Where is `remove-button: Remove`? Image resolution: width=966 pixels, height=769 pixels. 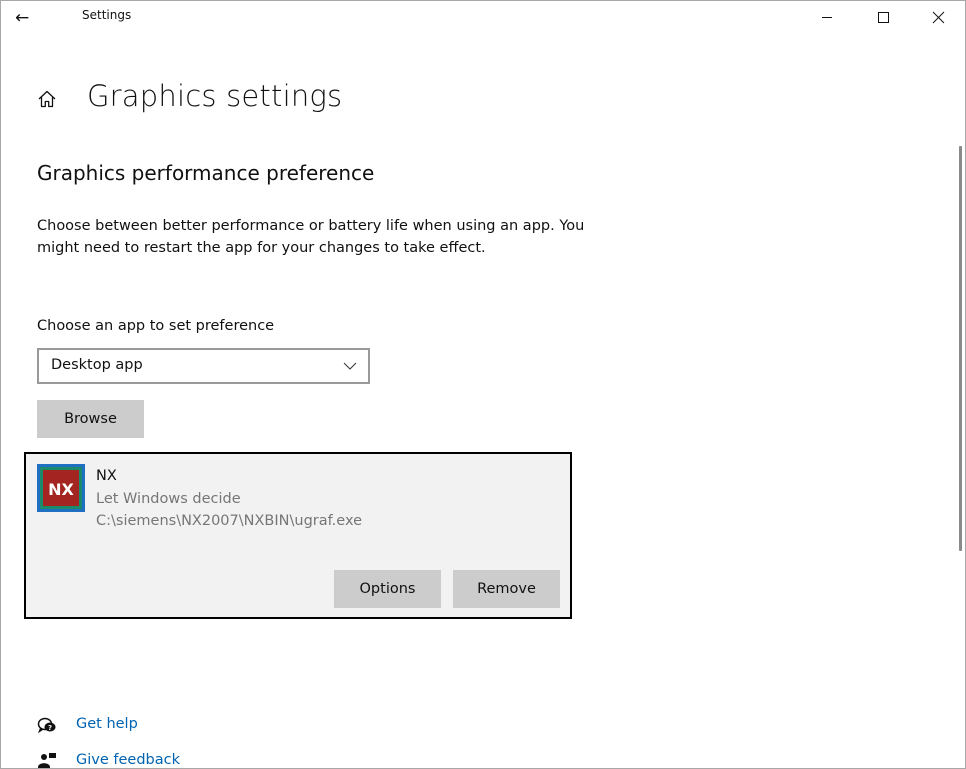 remove-button: Remove is located at coordinates (506, 589).